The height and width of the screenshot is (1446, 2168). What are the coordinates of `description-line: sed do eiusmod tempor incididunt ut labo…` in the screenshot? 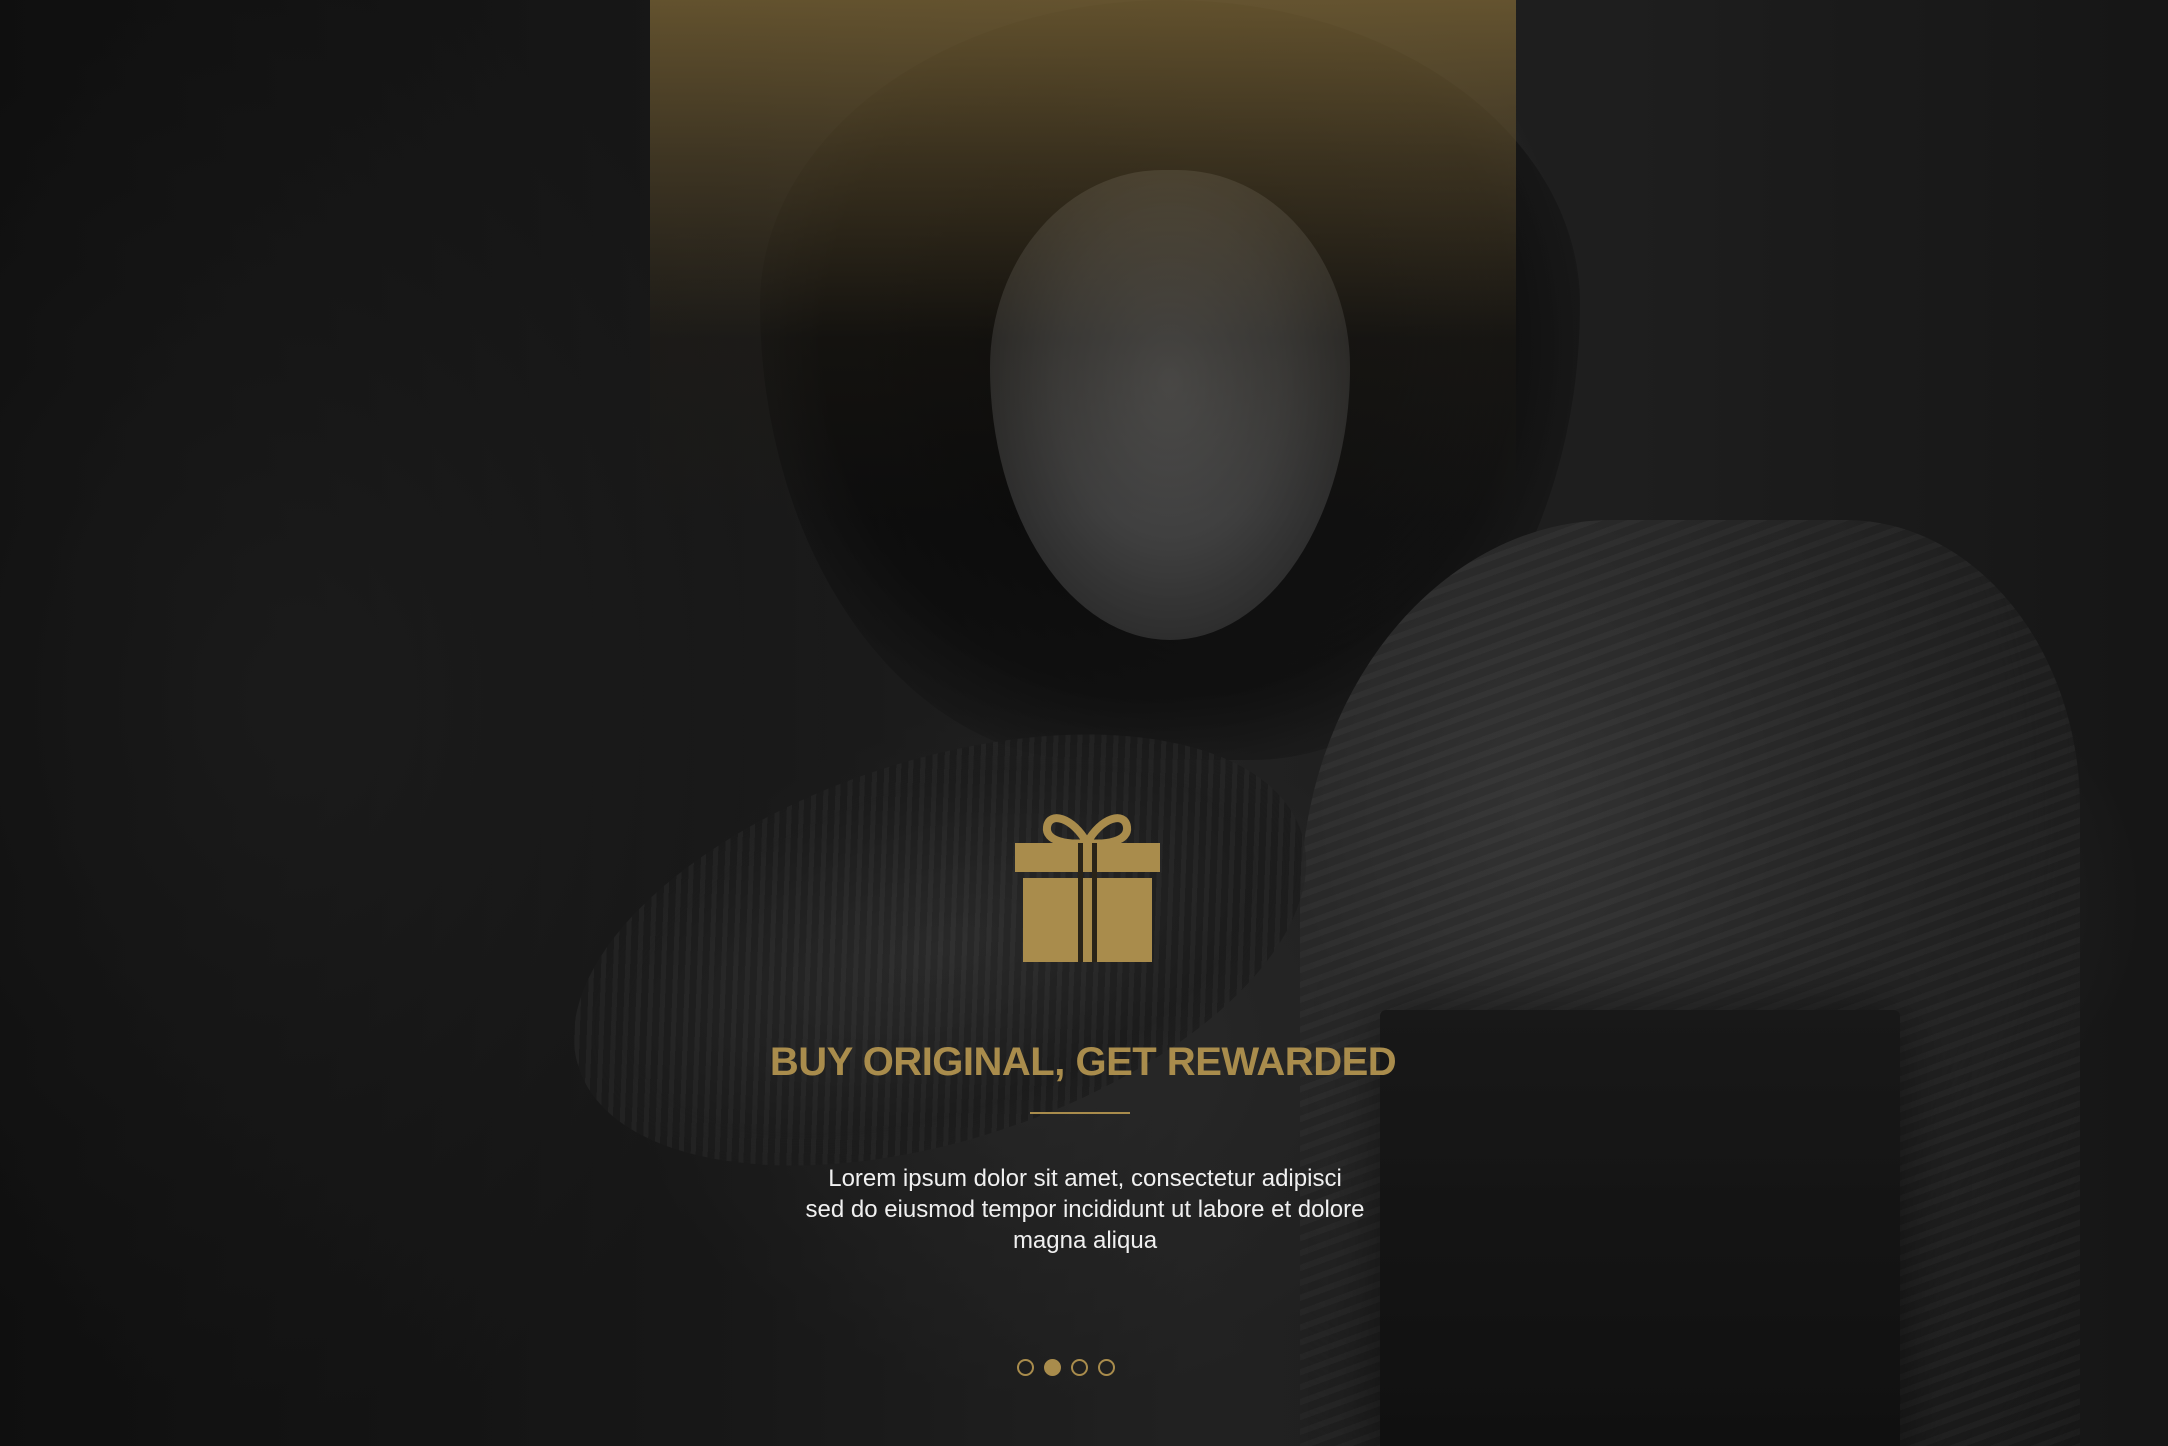 It's located at (1085, 1209).